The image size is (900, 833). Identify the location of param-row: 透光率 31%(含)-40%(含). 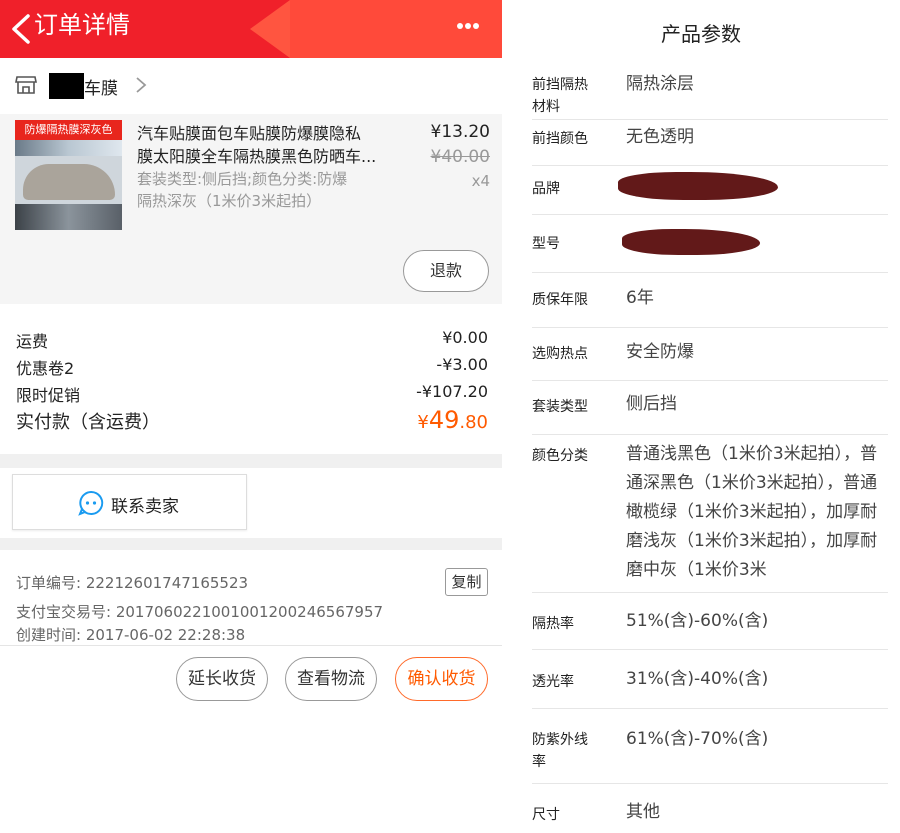
(710, 679).